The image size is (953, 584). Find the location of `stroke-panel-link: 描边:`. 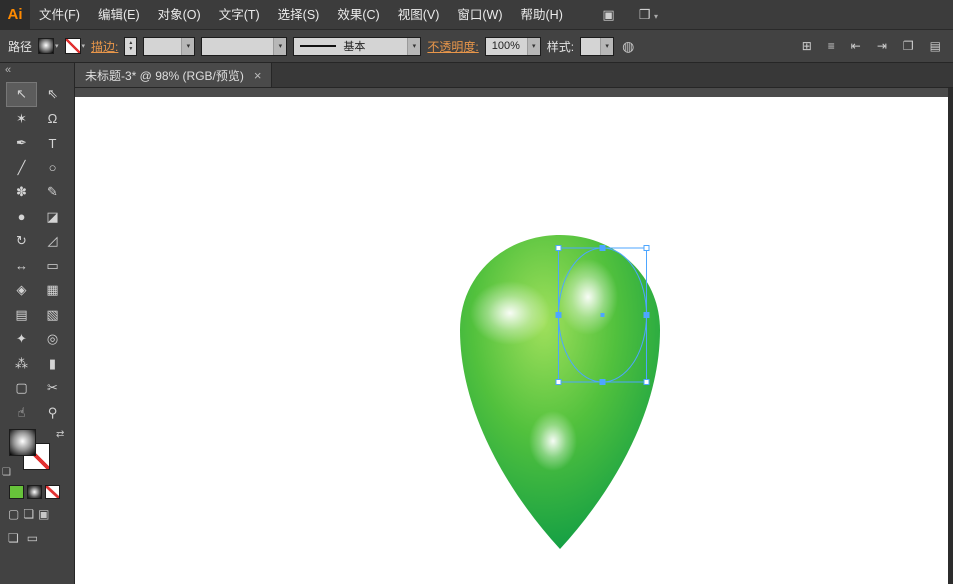

stroke-panel-link: 描边: is located at coordinates (104, 46).